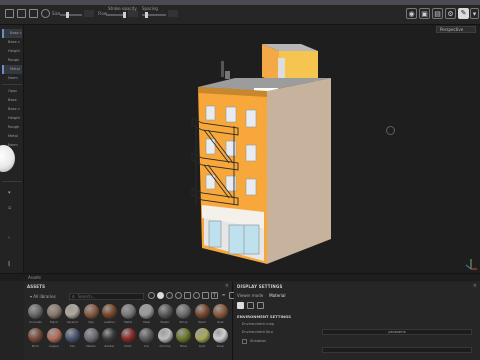 This screenshot has height=360, width=480. I want to click on material-tile-label: Silver, so click(220, 346).